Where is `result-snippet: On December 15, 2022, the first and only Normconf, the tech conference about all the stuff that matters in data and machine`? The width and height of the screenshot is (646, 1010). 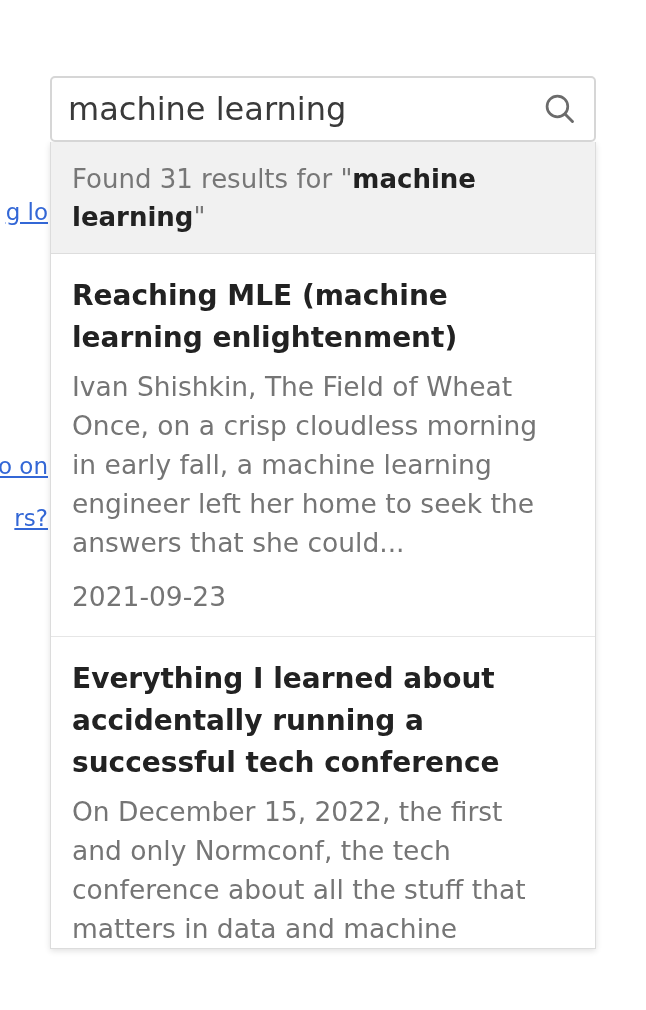
result-snippet: On December 15, 2022, the first and only Normconf, the tech conference about all the stuff that matters in data and machine is located at coordinates (299, 870).